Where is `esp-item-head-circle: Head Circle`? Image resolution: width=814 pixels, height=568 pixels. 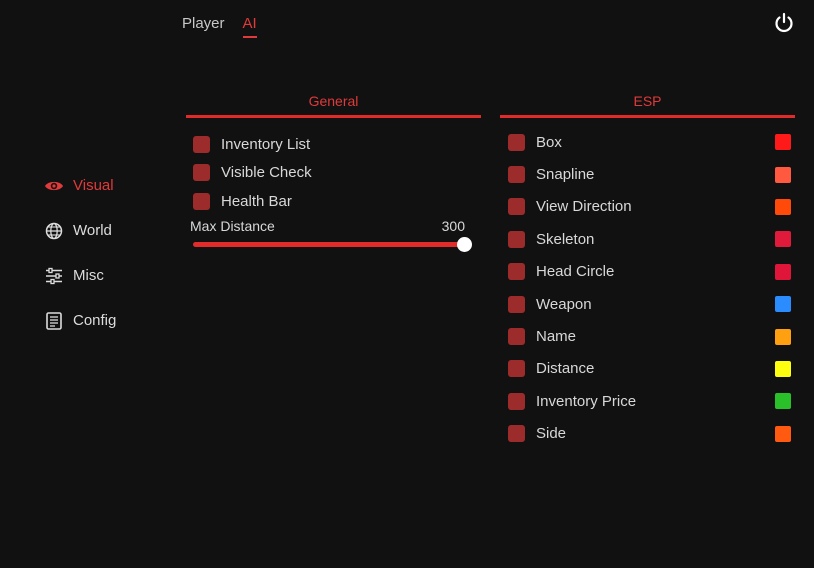 esp-item-head-circle: Head Circle is located at coordinates (651, 272).